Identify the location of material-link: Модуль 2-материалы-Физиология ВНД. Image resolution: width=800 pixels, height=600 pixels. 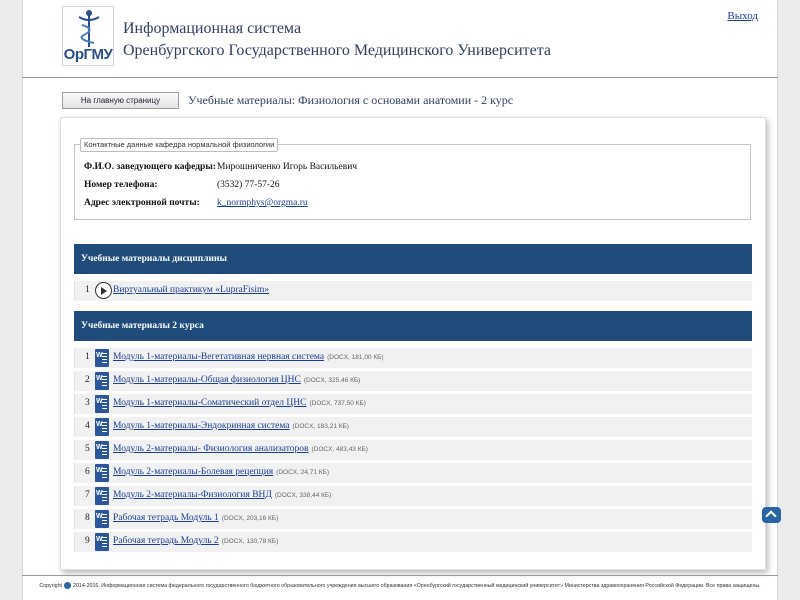
(192, 495).